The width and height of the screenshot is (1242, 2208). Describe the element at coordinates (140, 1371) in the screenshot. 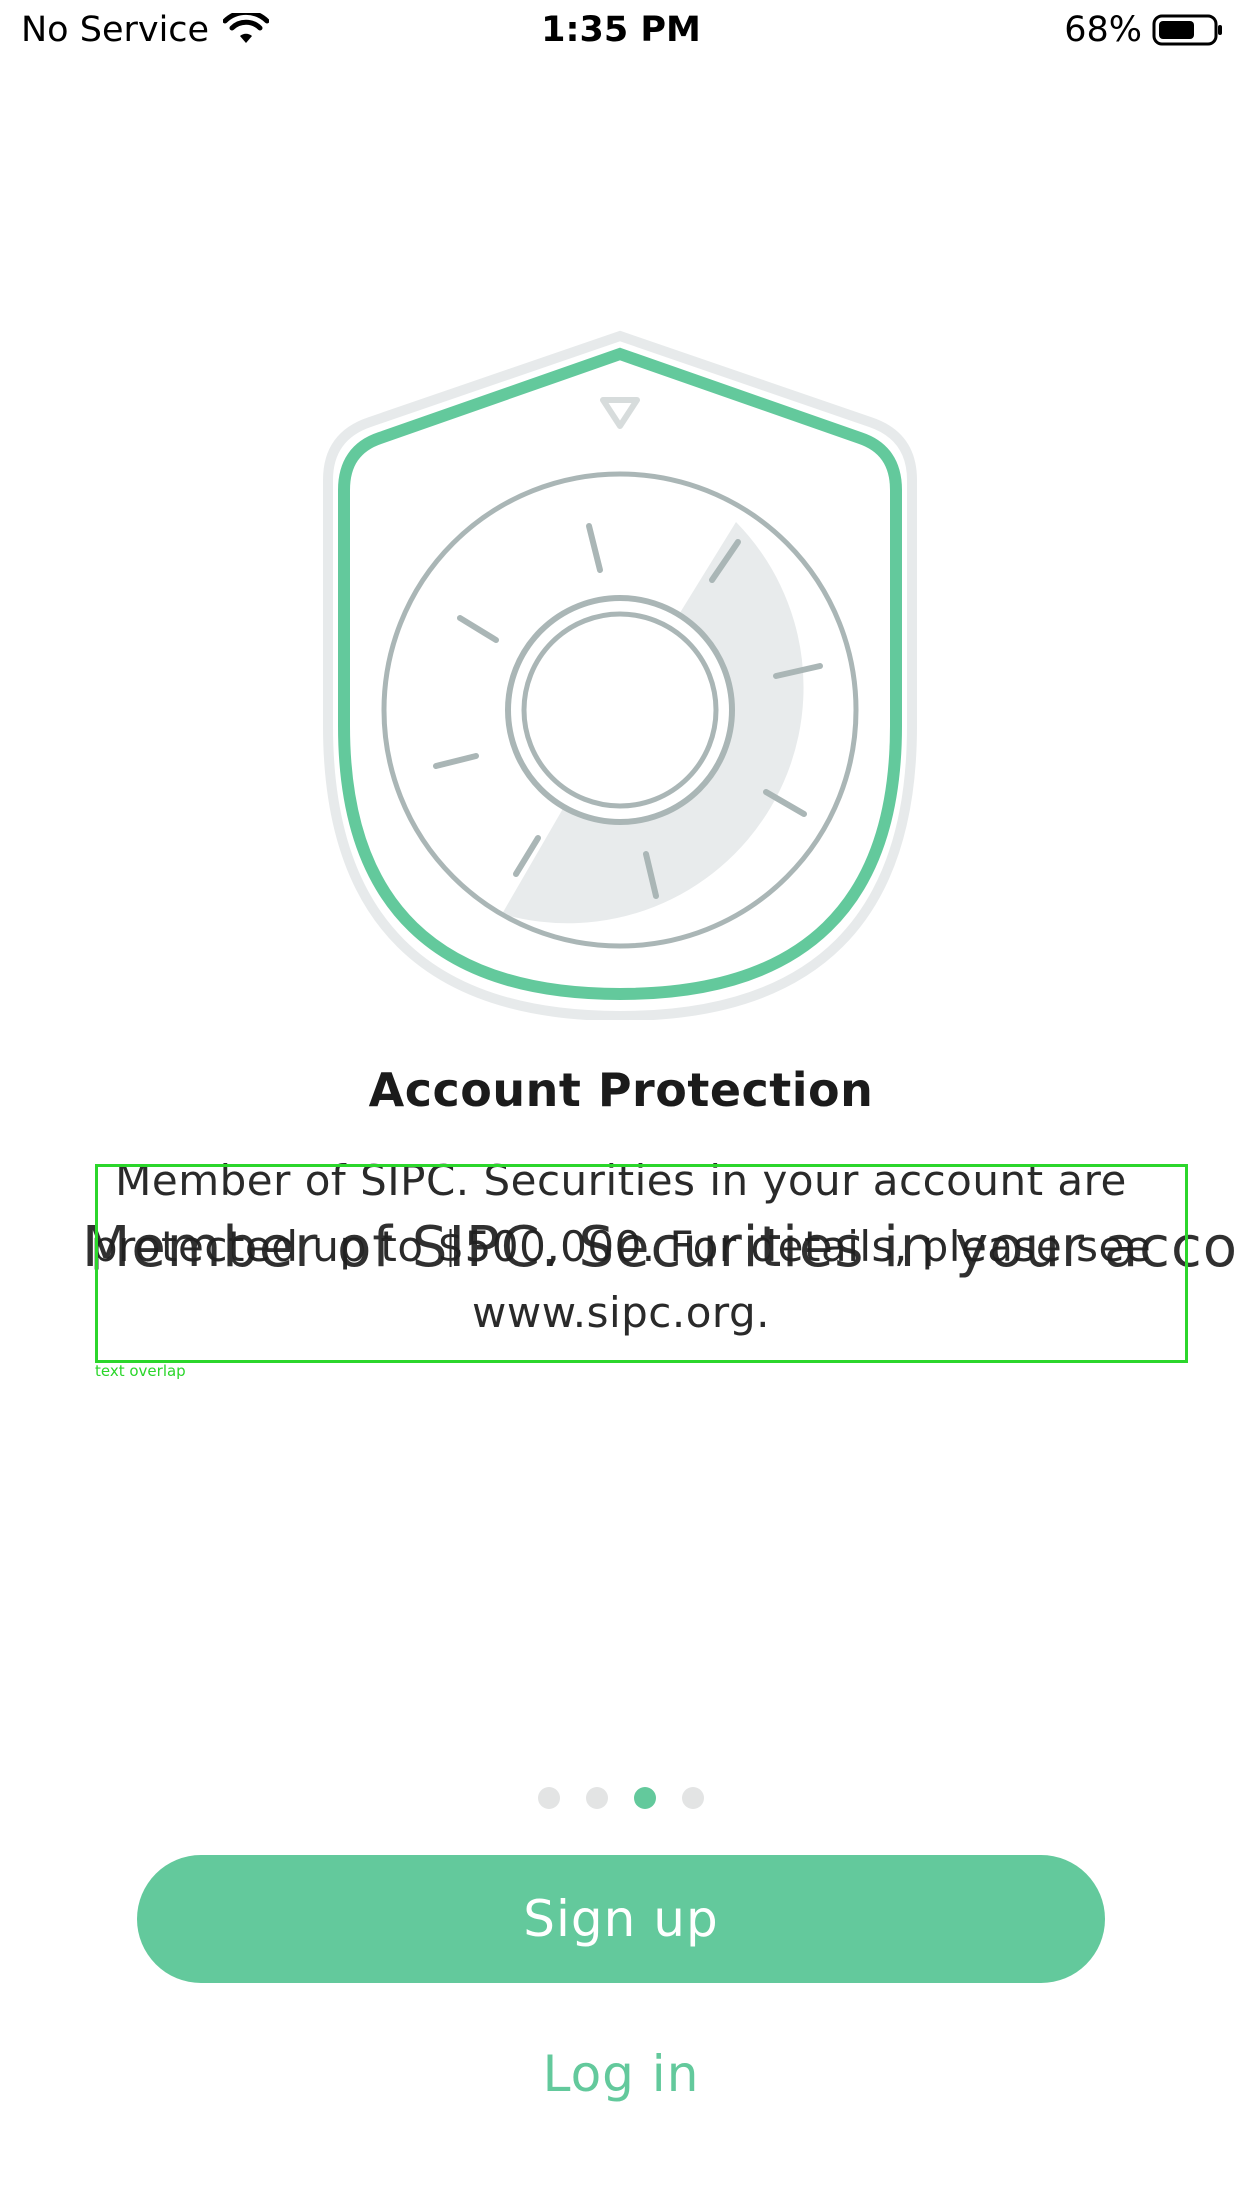

I see `text-overlap-label: text overlap` at that location.